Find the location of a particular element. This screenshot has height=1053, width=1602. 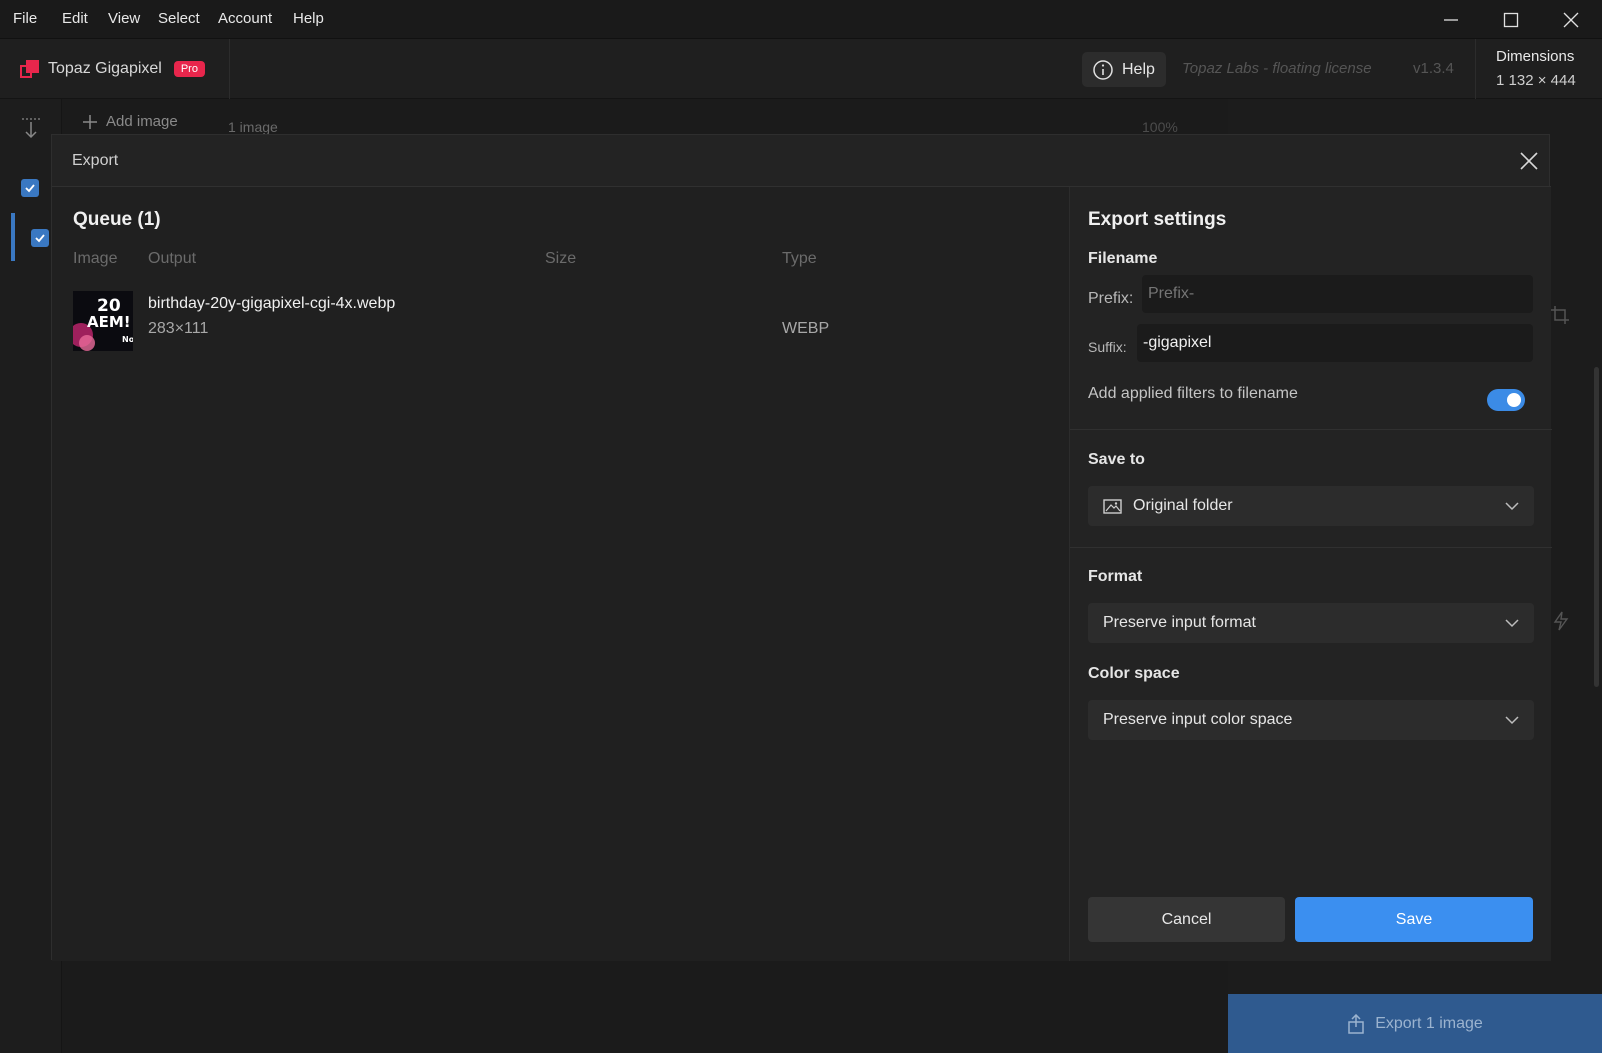

maximize-icon is located at coordinates (1511, 19).